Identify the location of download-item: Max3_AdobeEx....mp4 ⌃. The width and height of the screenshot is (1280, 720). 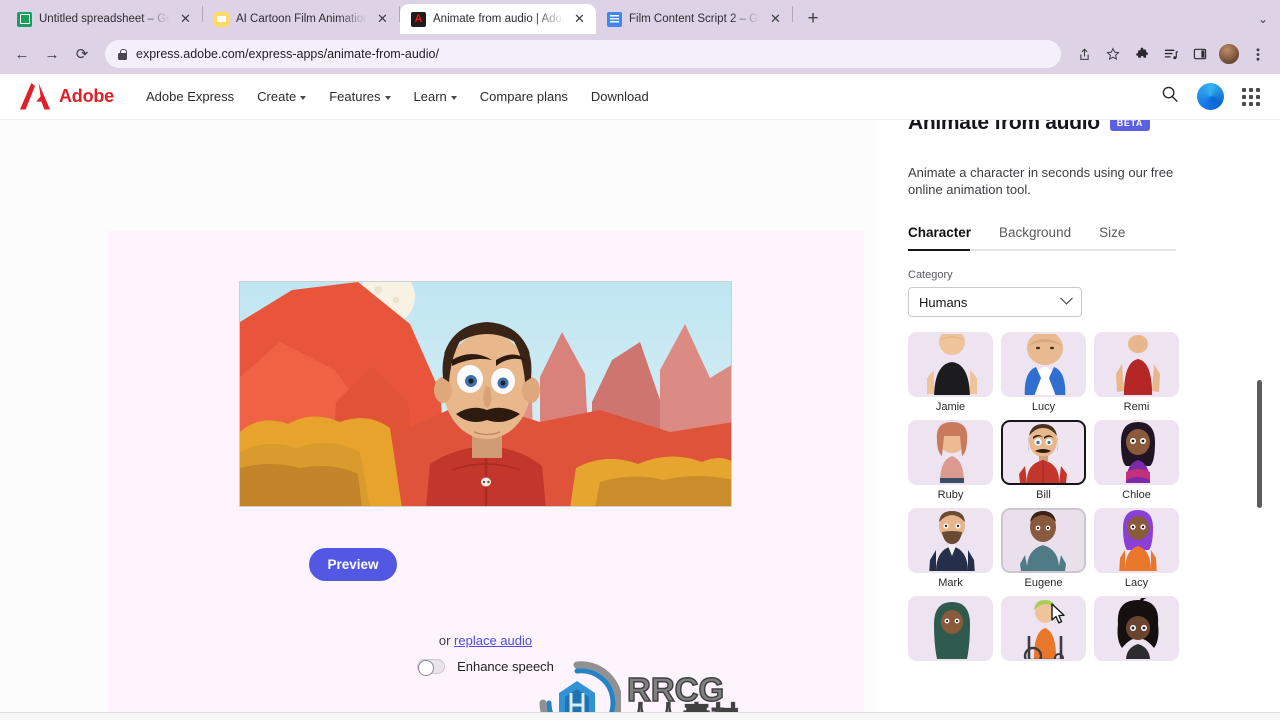
(322, 716).